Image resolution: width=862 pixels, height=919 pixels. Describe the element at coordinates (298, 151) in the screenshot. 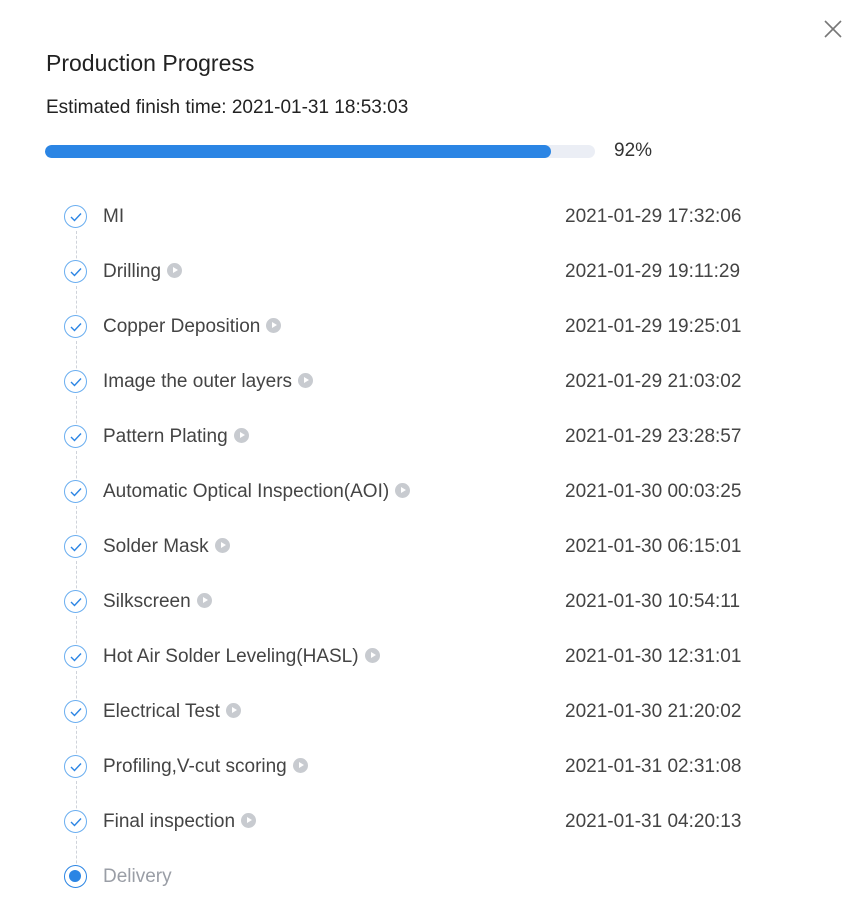

I see `progress-bar-fill` at that location.